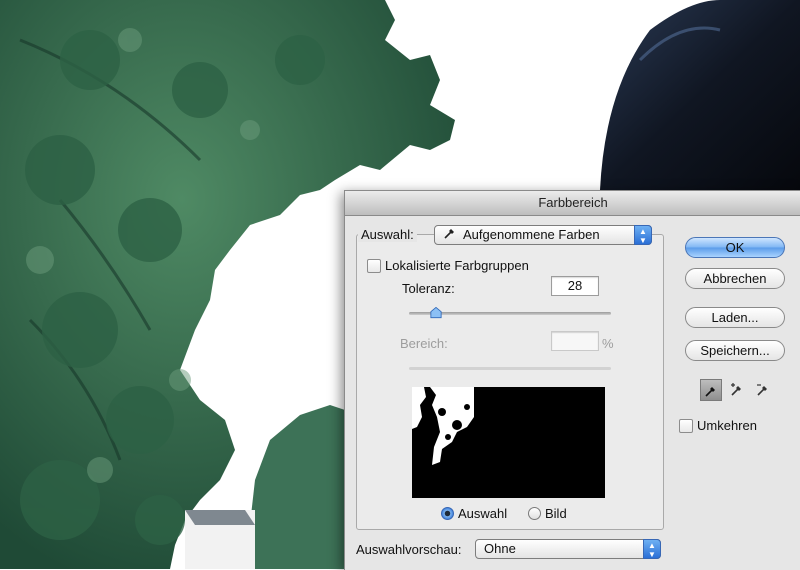 The height and width of the screenshot is (570, 800). What do you see at coordinates (457, 265) in the screenshot?
I see `localized-label: Lokalisierte Farbgruppen` at bounding box center [457, 265].